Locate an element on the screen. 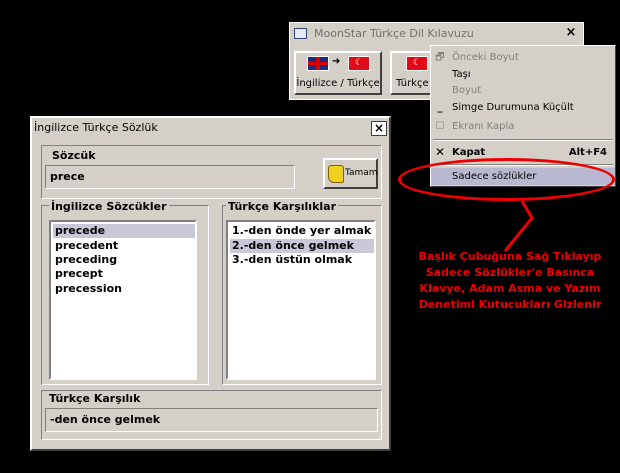  pointer-line is located at coordinates (518, 226).